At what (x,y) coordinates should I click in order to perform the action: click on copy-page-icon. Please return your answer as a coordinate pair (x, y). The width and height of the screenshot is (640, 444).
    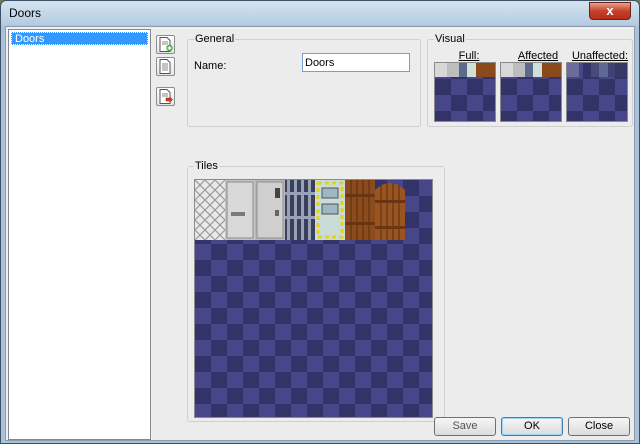
    Looking at the image, I should click on (165, 66).